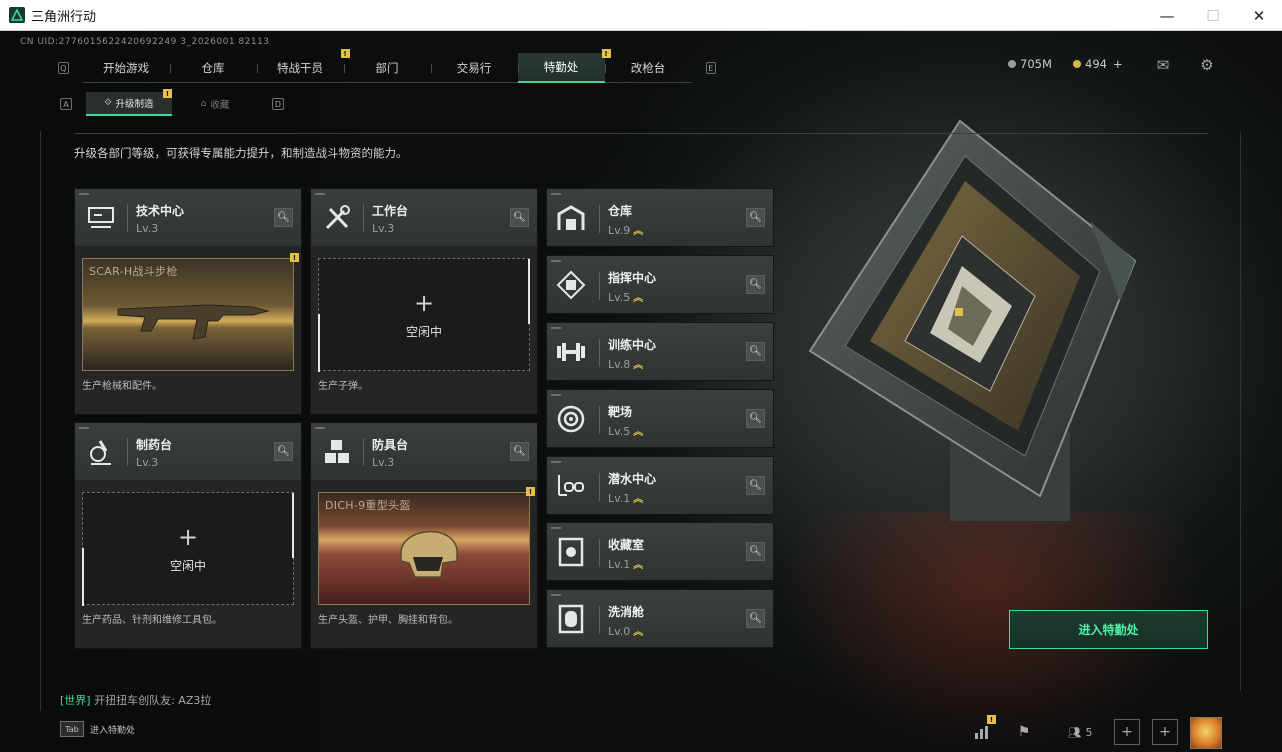  I want to click on card-title: 防具台, so click(390, 445).